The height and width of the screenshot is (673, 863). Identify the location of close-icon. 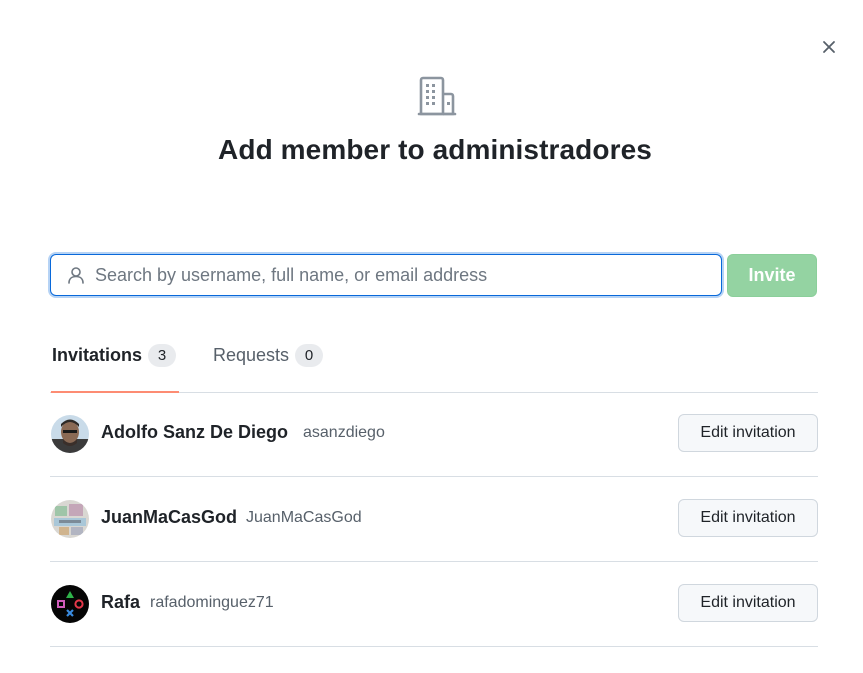
(829, 47).